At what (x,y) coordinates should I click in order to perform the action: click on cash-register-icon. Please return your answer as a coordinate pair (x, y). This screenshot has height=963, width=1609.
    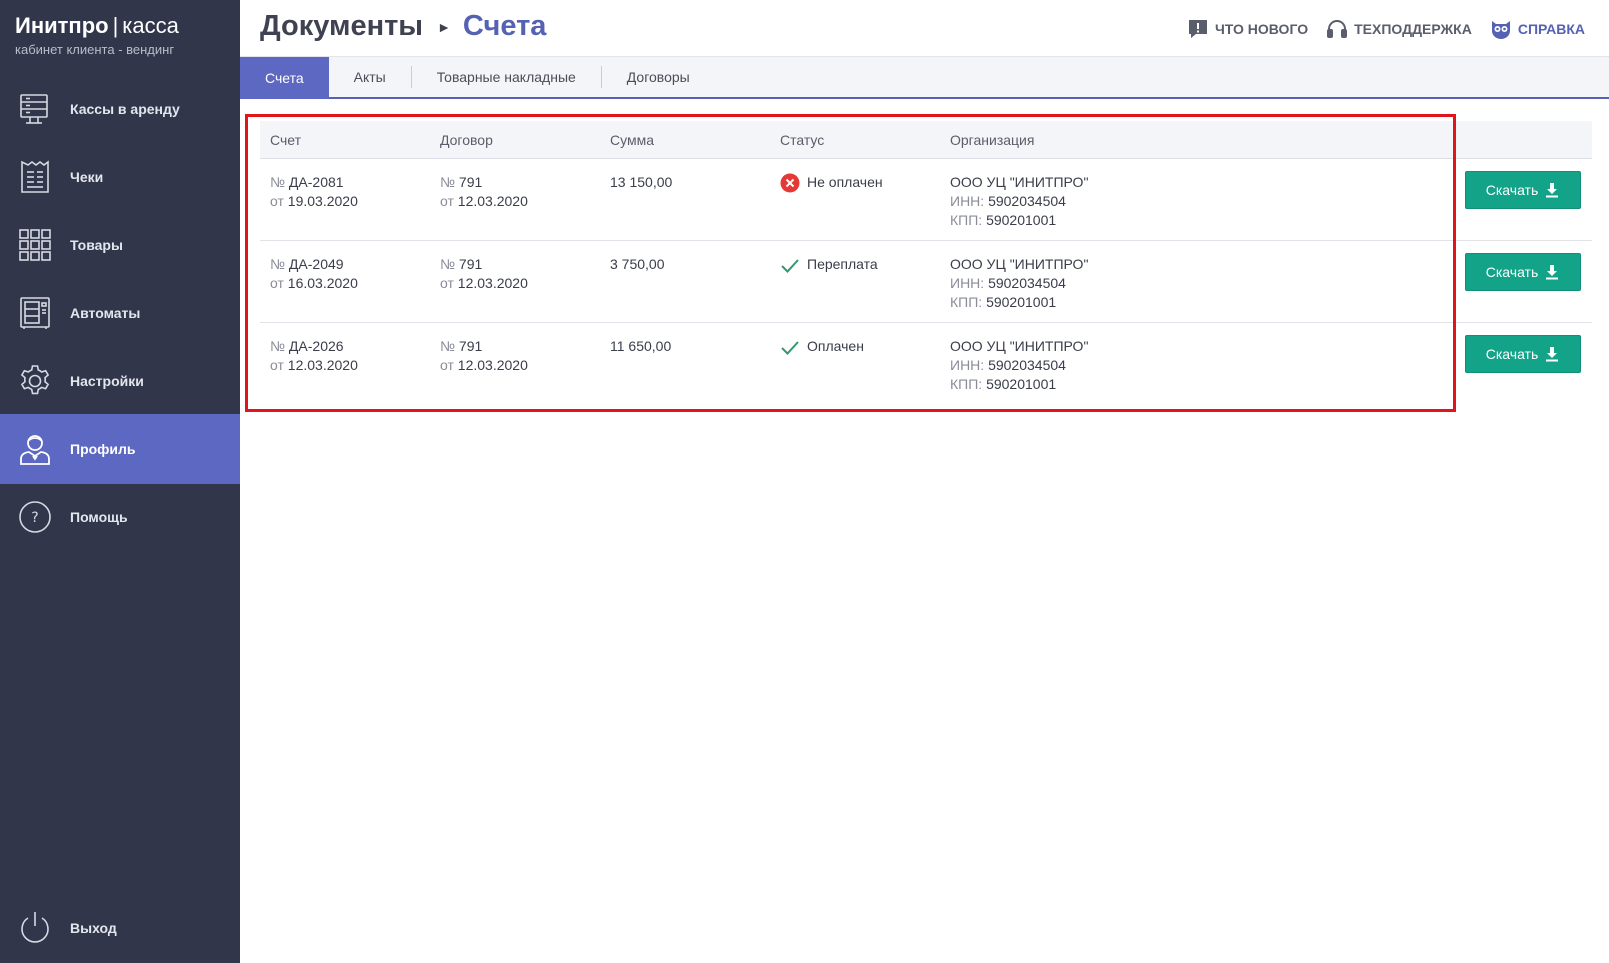
    Looking at the image, I should click on (35, 109).